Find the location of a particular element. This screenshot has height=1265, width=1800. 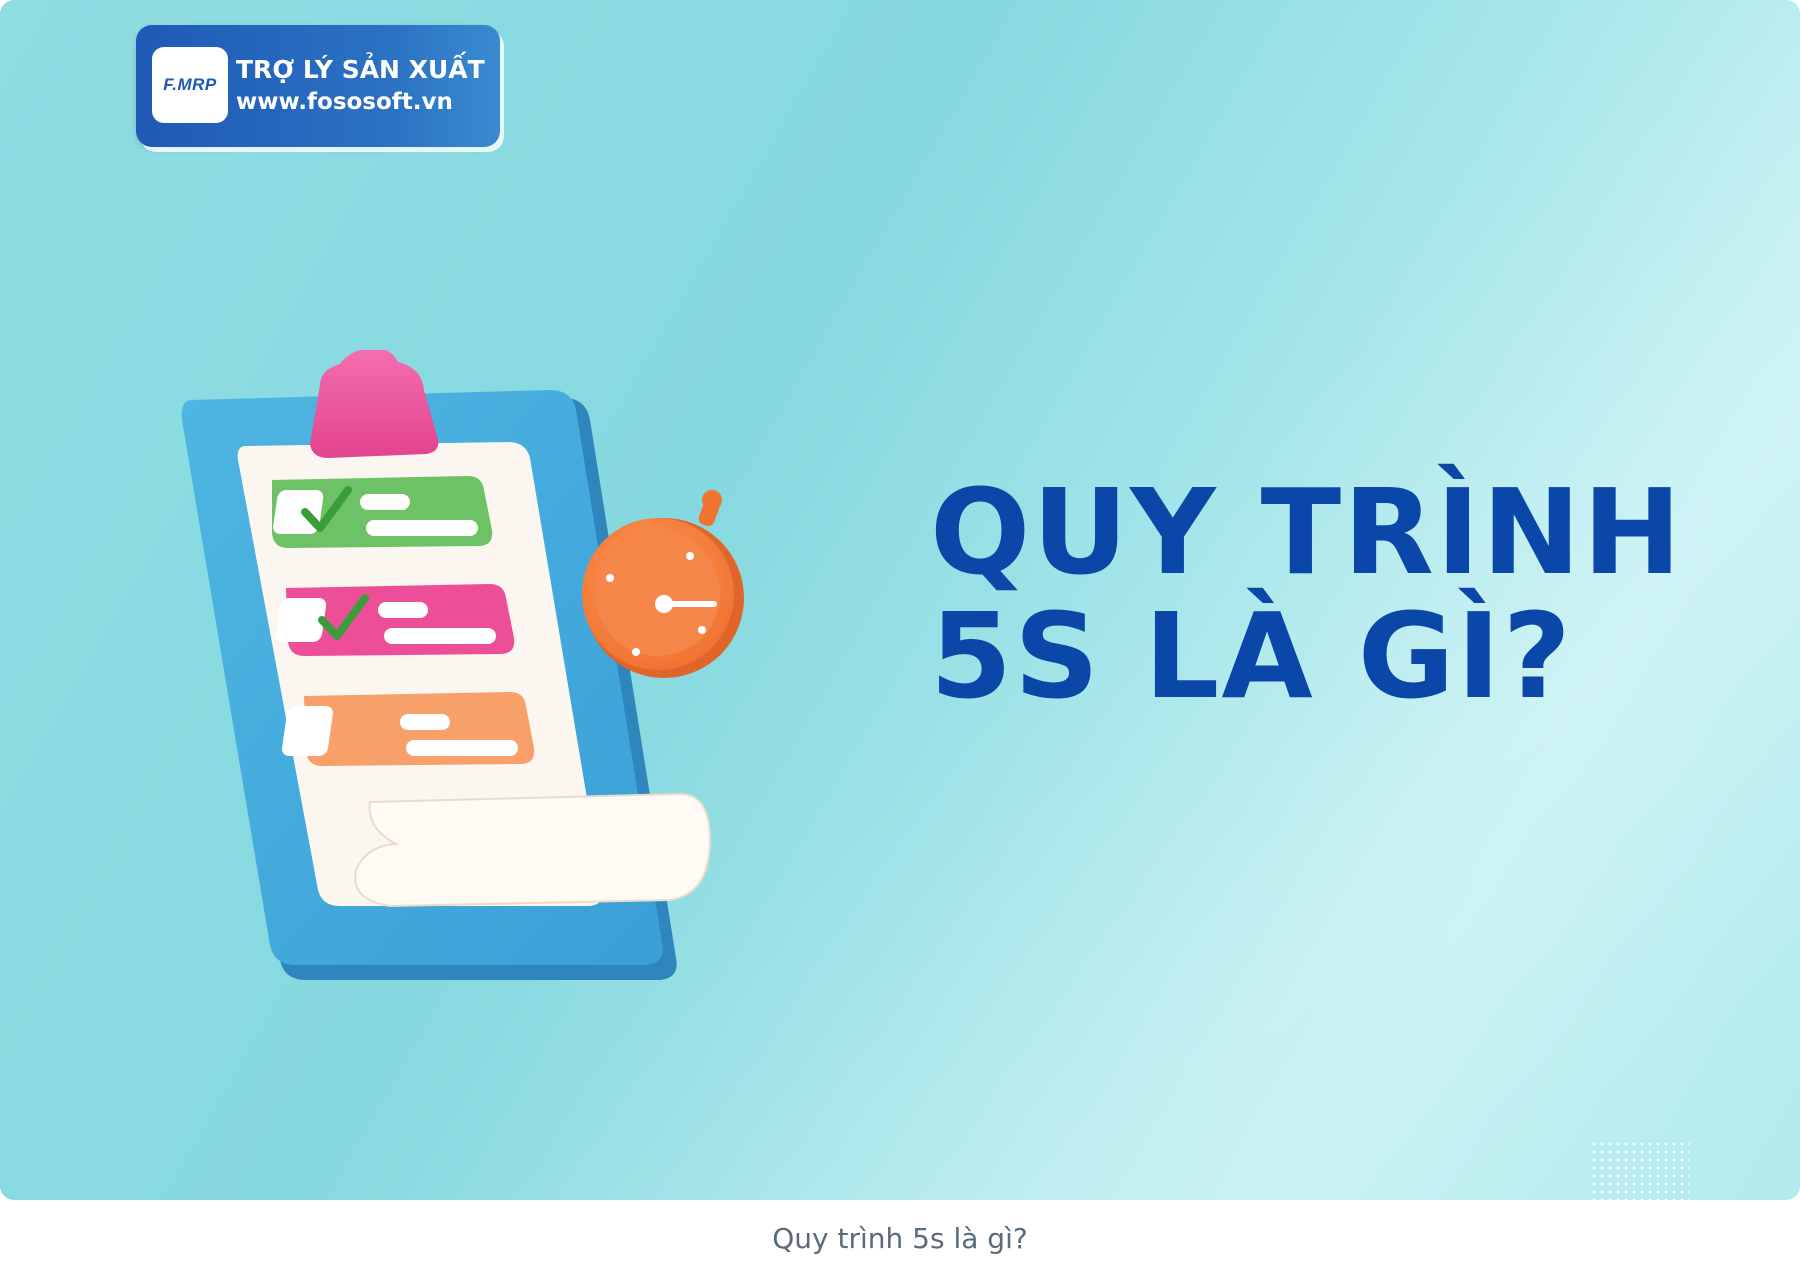

clipboard-clip is located at coordinates (374, 404).